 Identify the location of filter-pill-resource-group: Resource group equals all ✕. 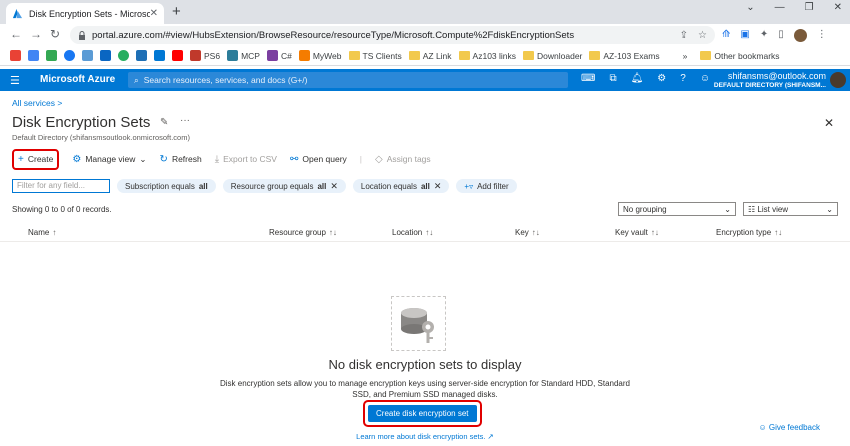
(284, 186).